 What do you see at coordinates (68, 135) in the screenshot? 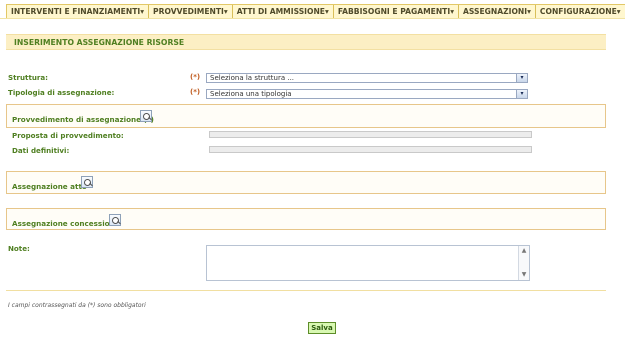
I see `proposta-provvedimento-label: Proposta di provvedimento:` at bounding box center [68, 135].